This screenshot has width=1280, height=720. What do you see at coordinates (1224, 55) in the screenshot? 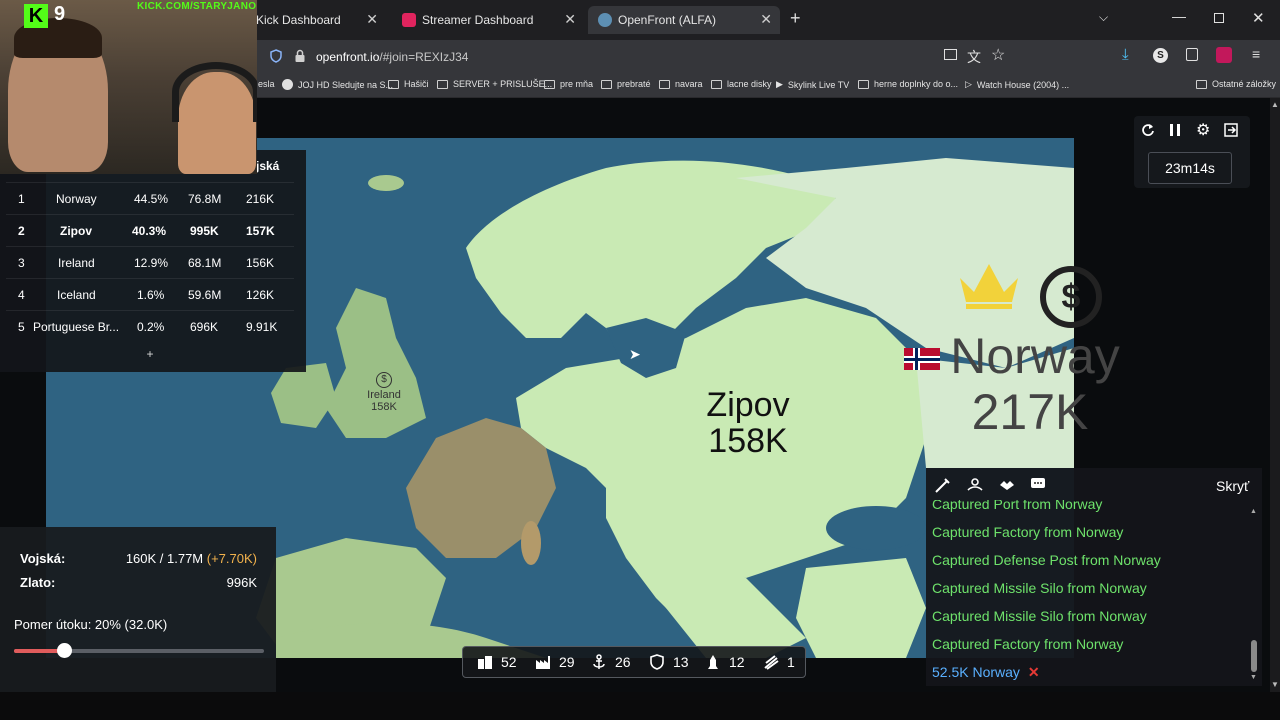
I see `microphone-extension-icon` at bounding box center [1224, 55].